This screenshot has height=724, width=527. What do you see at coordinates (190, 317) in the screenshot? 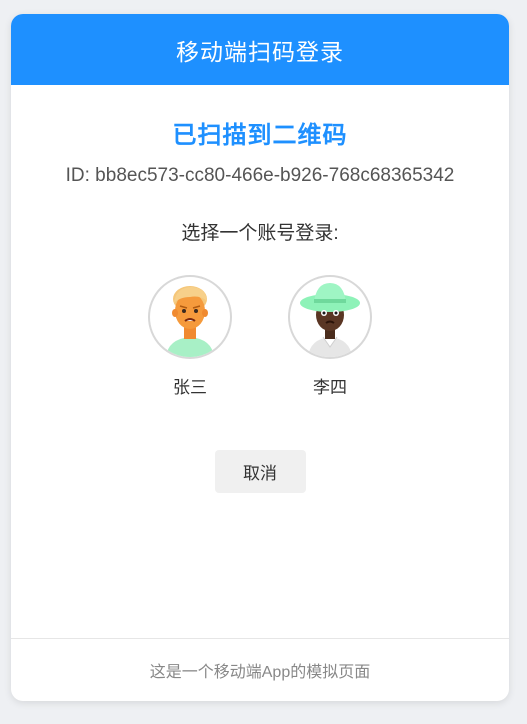
I see `person-blond-avatar-icon` at bounding box center [190, 317].